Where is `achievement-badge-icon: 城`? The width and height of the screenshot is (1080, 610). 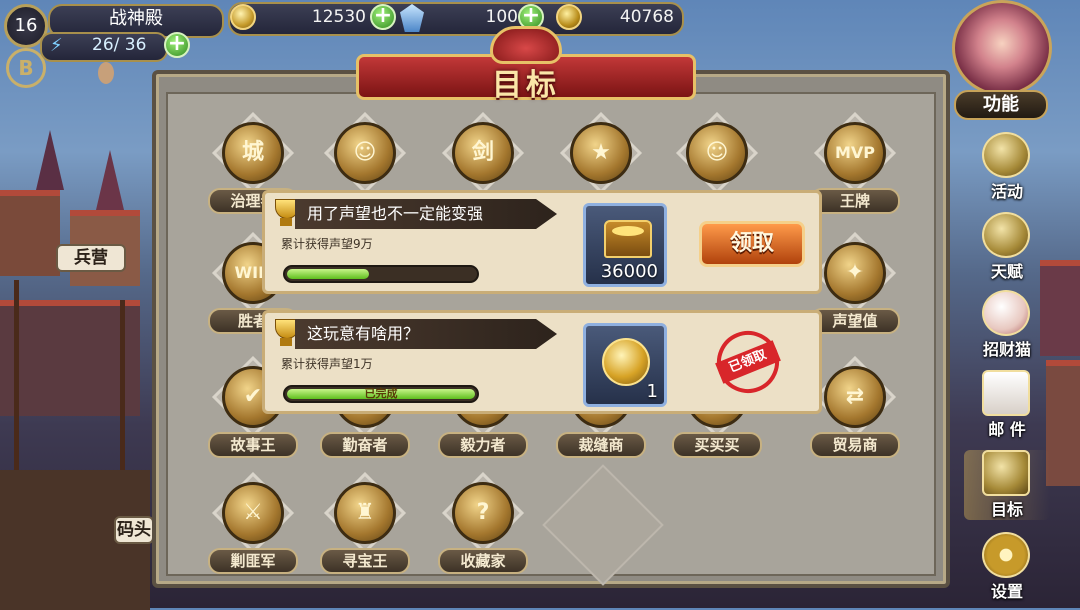 achievement-badge-icon: 城 is located at coordinates (253, 153).